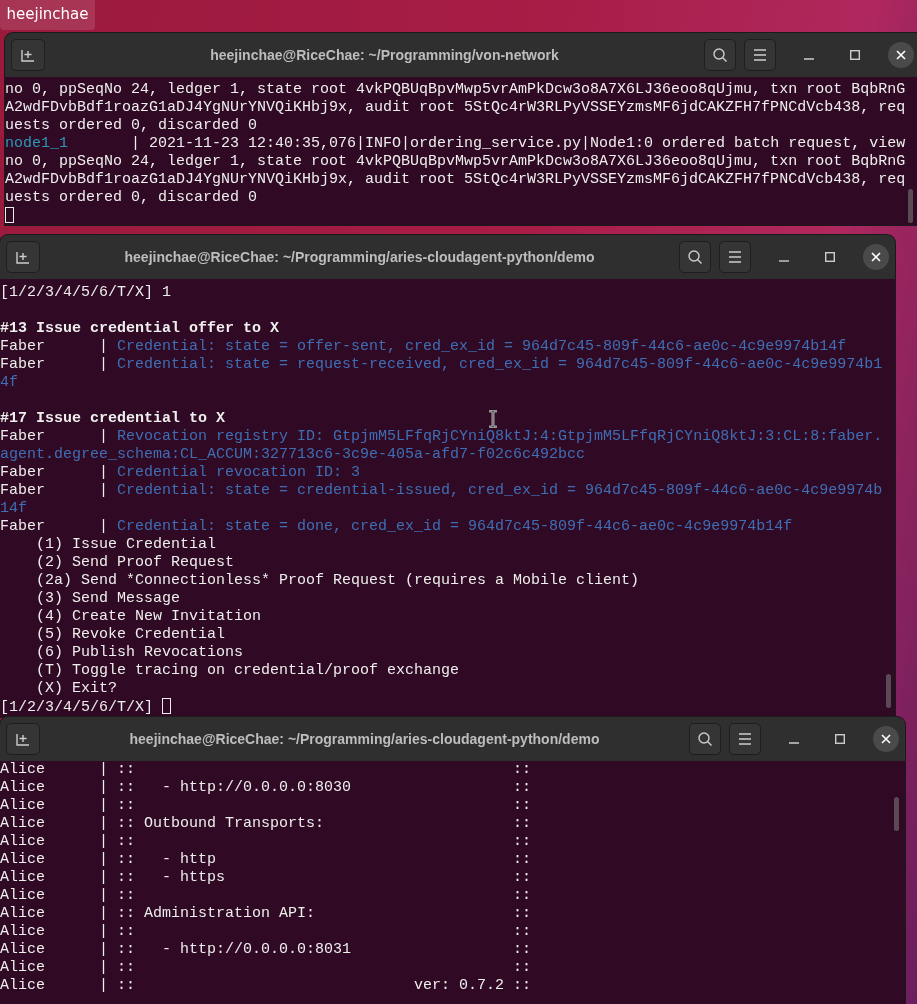 Image resolution: width=917 pixels, height=1004 pixels. What do you see at coordinates (77, 707) in the screenshot?
I see `terminal-text: [1/2/3/4/5/6/T/X]` at bounding box center [77, 707].